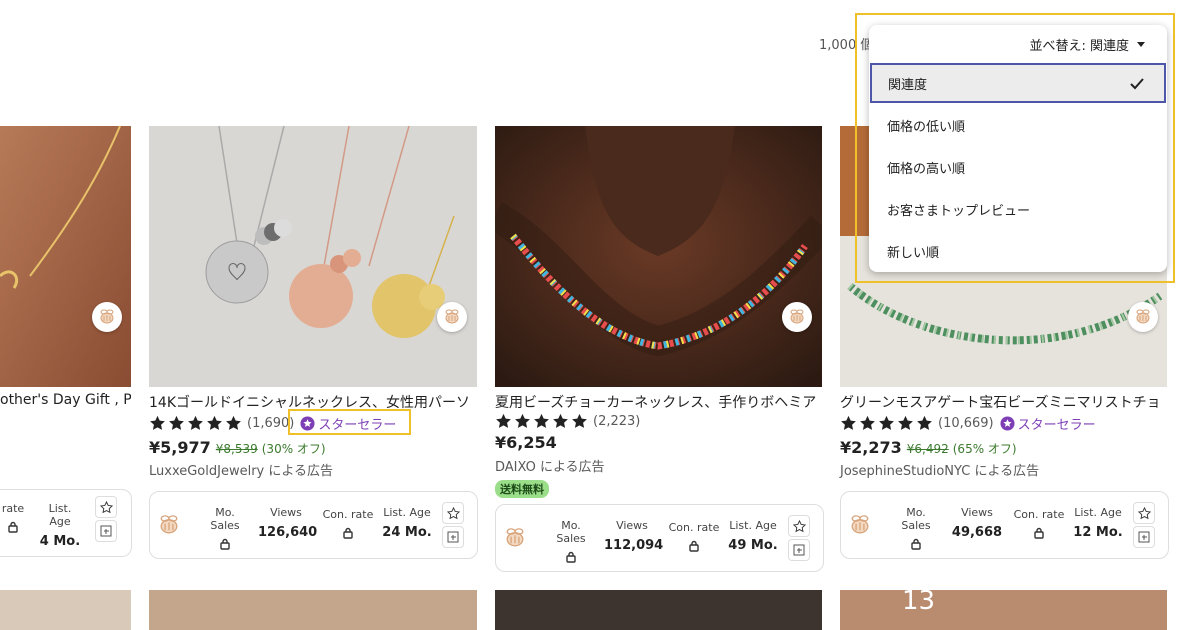 This screenshot has height=630, width=1200. I want to click on price-row: ¥6,254, so click(526, 442).